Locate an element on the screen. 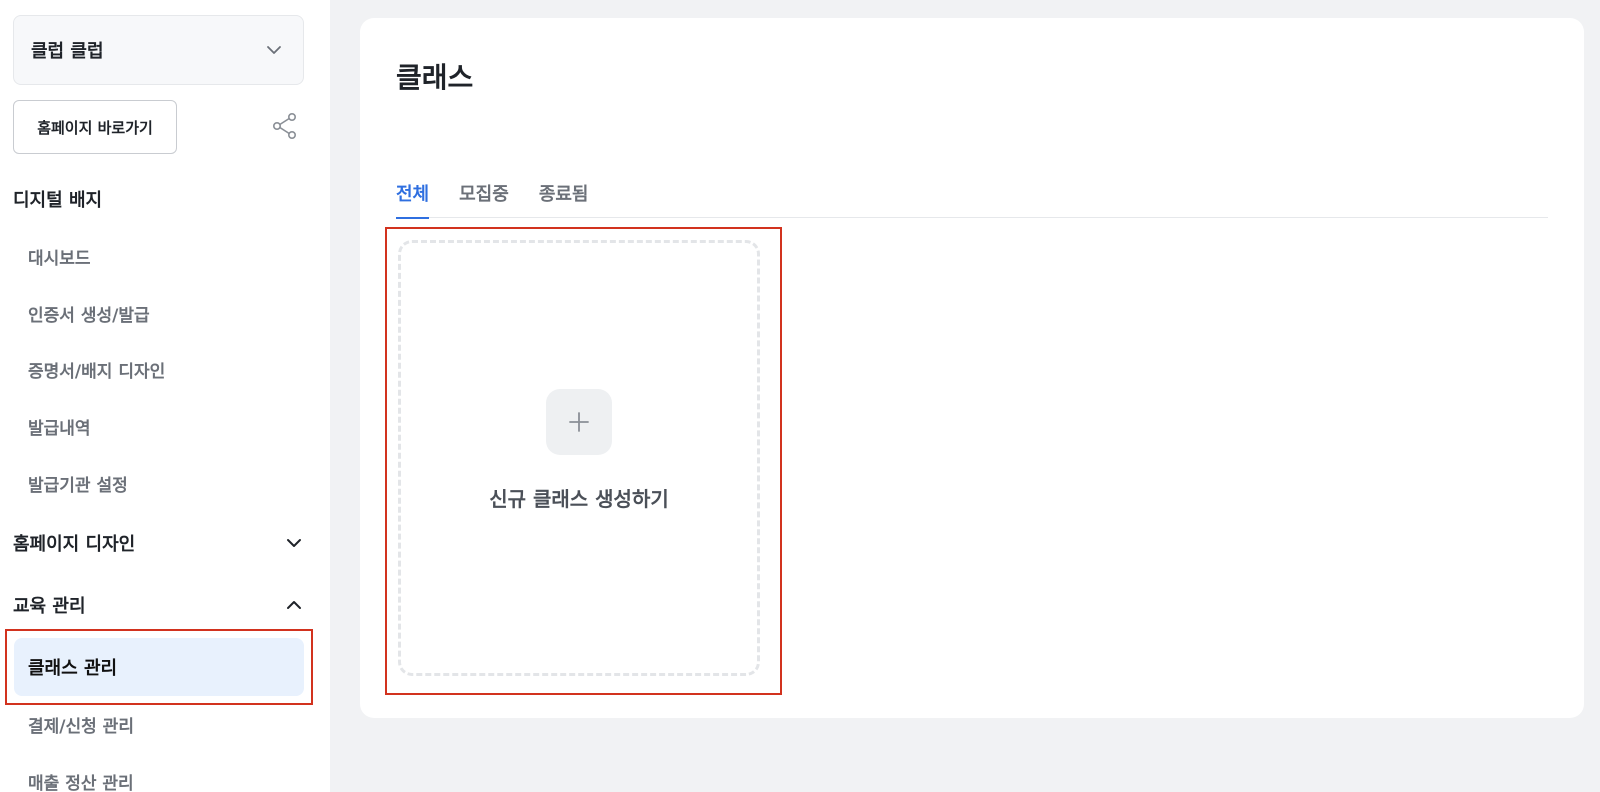  org-name: 클럽 클럽 is located at coordinates (67, 51).